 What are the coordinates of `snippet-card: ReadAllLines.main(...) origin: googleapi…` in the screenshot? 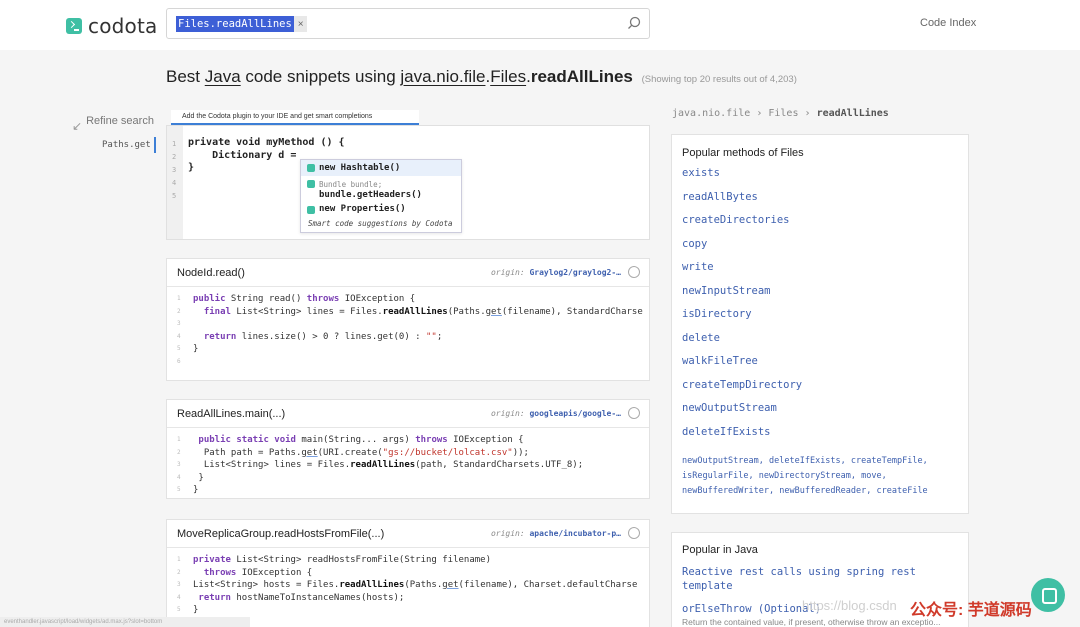 It's located at (408, 449).